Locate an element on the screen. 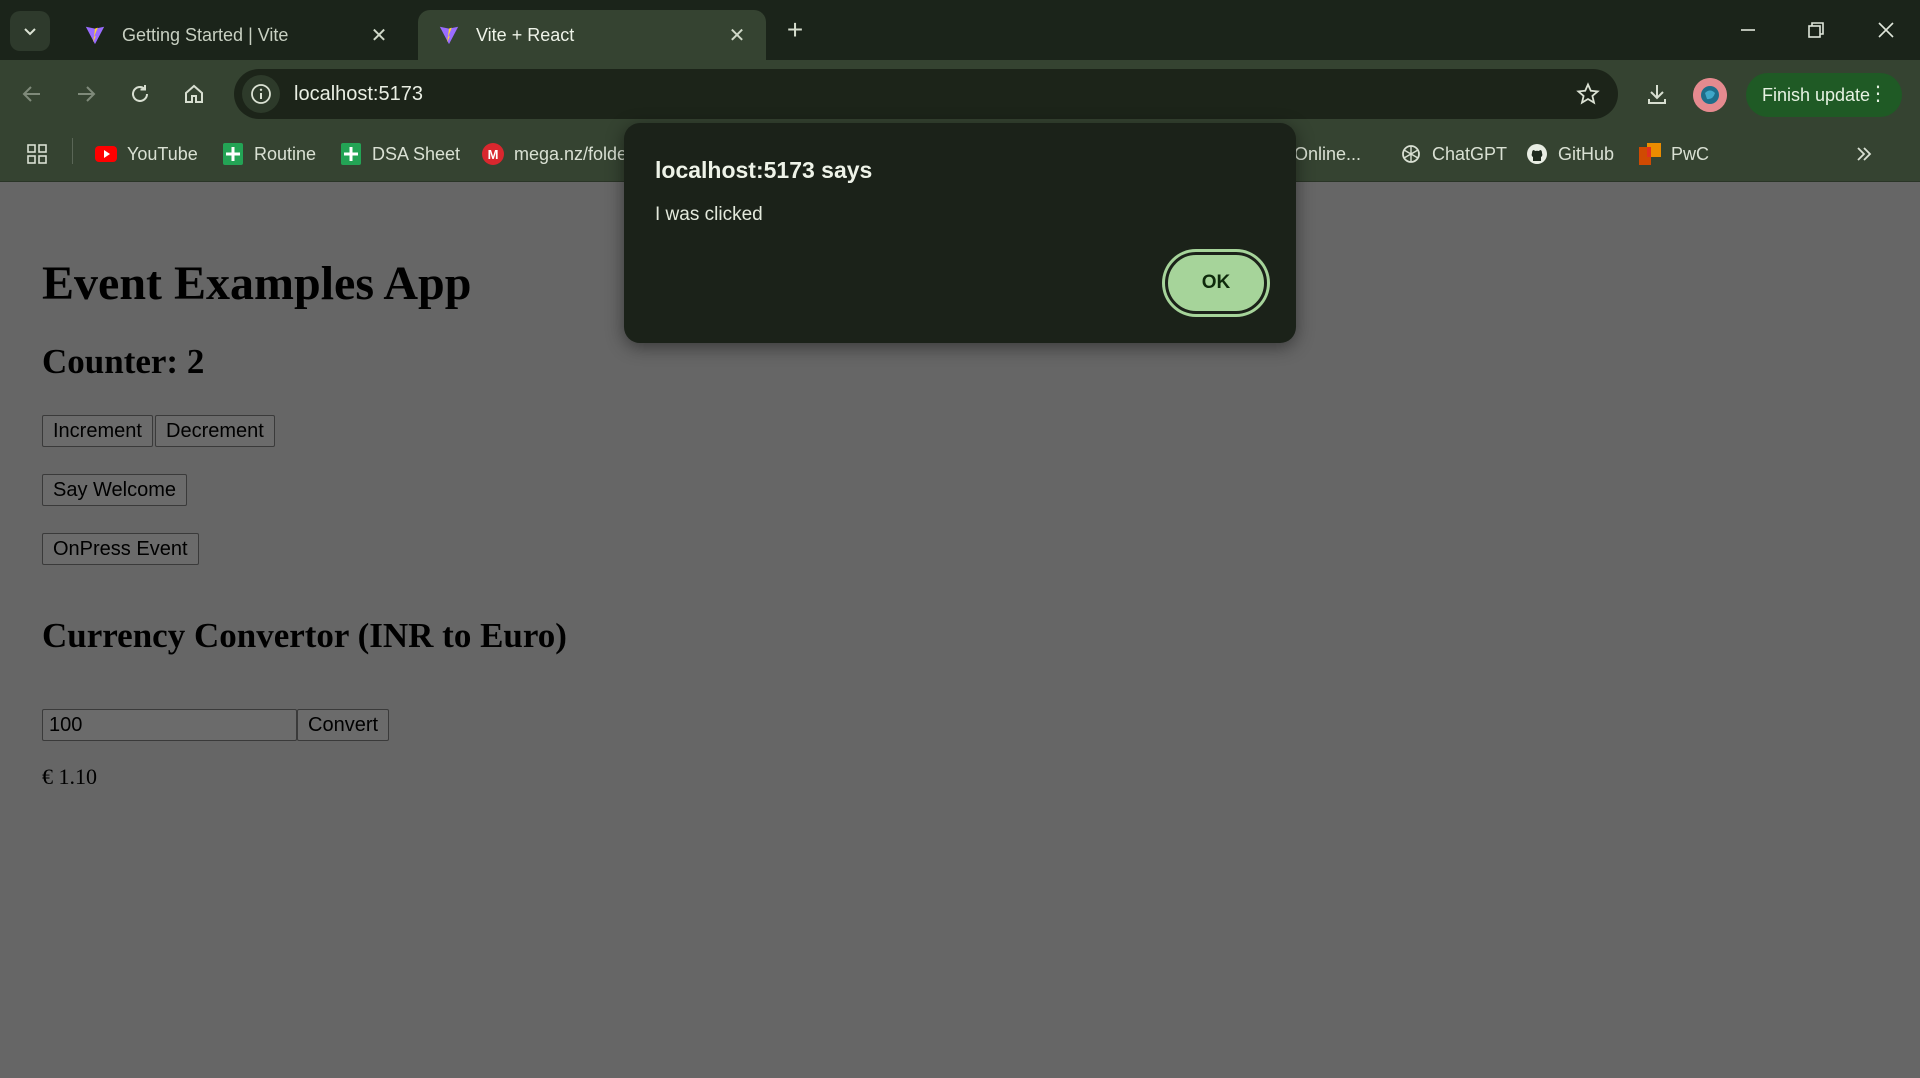  apps-grid-icon is located at coordinates (37, 154).